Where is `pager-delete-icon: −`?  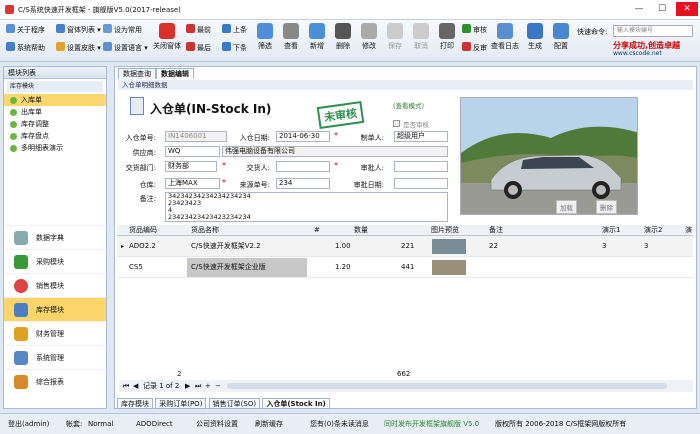 pager-delete-icon: − is located at coordinates (218, 386).